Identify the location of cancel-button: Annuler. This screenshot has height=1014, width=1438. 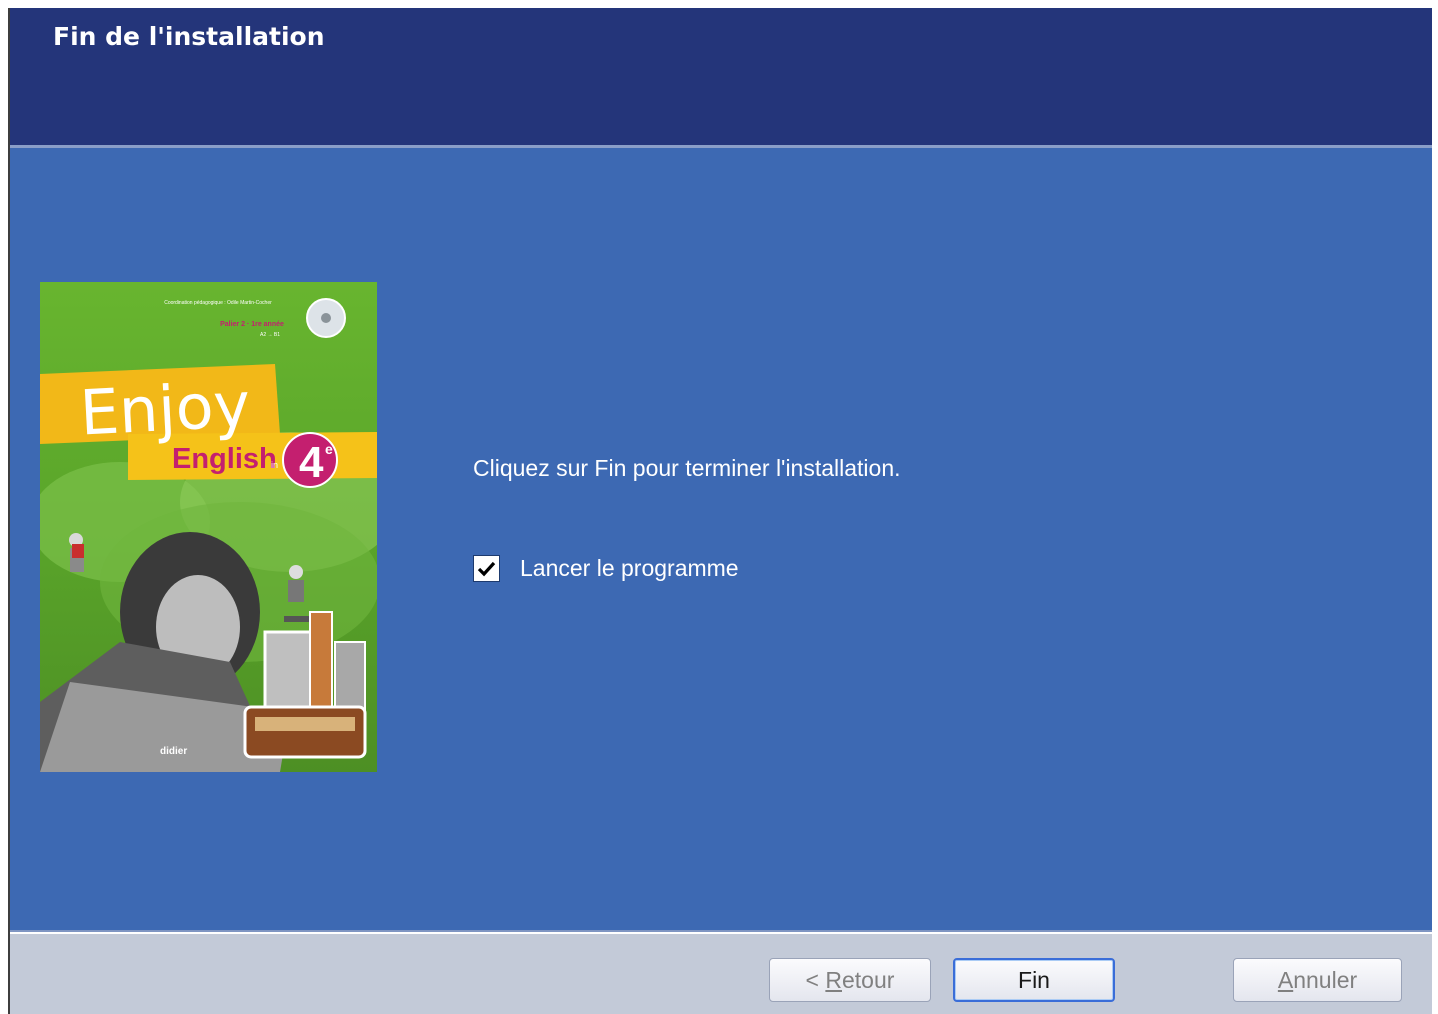
(1317, 980).